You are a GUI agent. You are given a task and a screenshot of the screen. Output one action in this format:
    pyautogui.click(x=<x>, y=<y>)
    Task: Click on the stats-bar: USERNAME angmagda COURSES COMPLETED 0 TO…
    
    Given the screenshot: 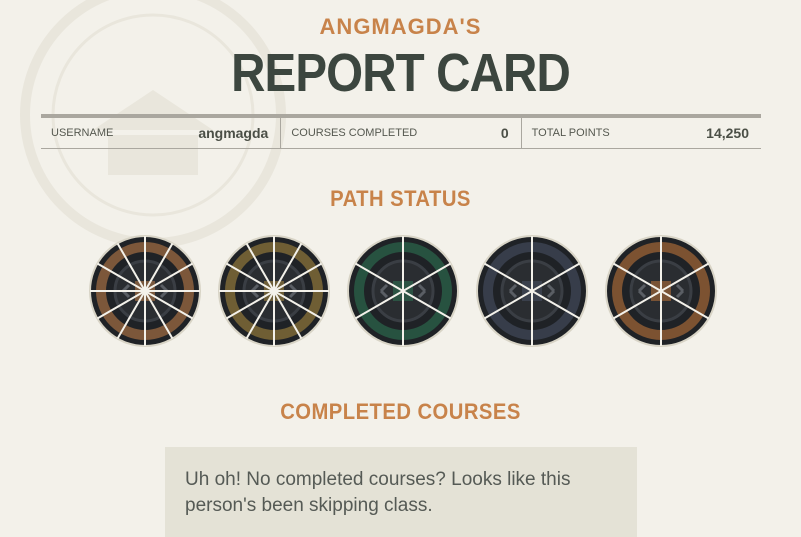 What is the action you would take?
    pyautogui.click(x=401, y=131)
    